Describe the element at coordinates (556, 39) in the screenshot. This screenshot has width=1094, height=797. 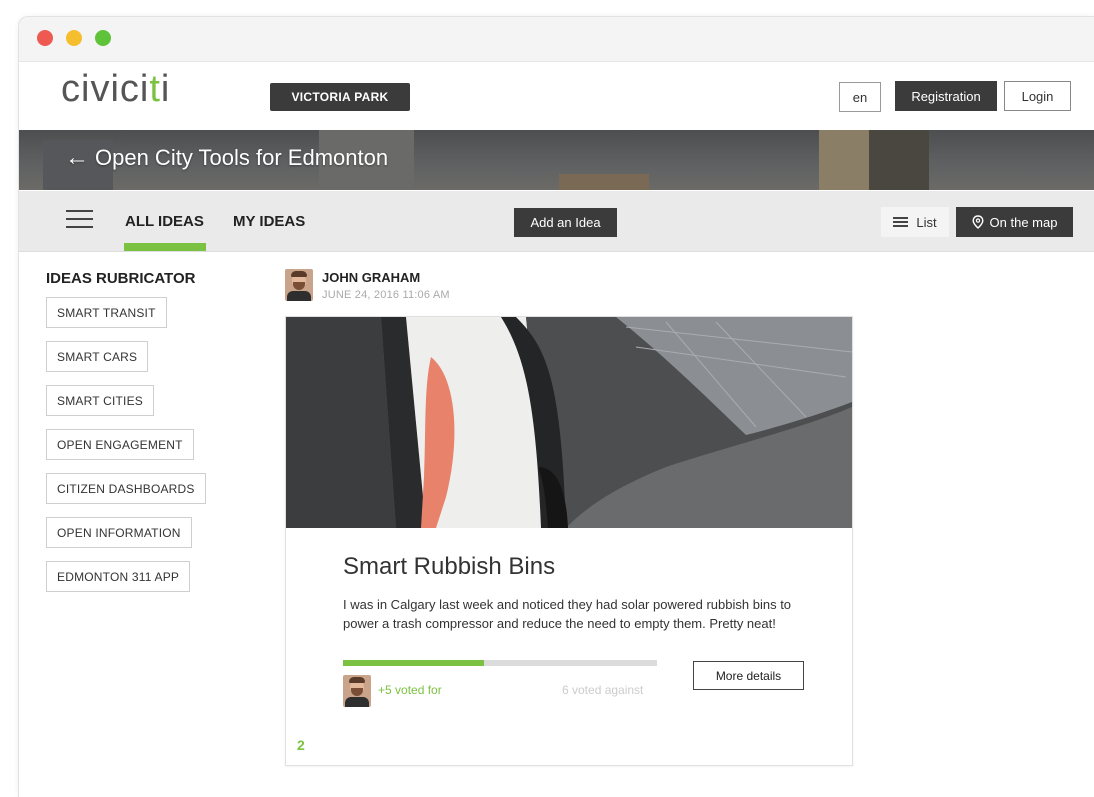
I see `window-titlebar` at that location.